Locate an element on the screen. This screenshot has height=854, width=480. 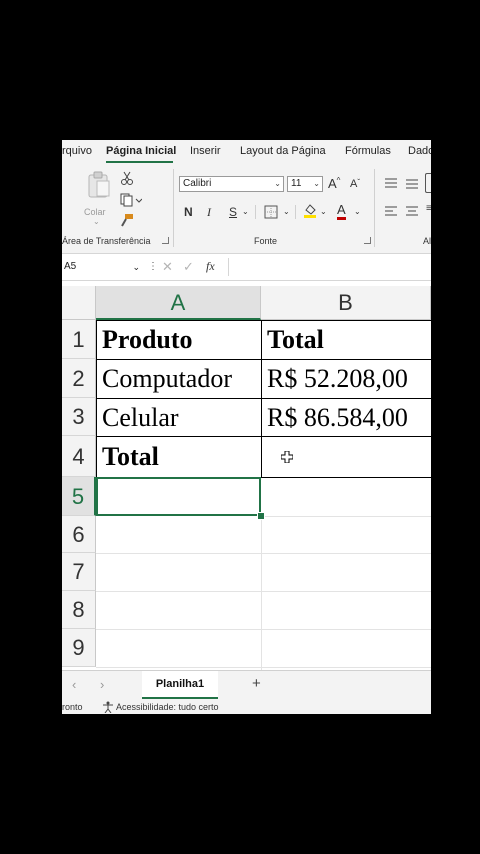
cut-icon is located at coordinates (127, 178).